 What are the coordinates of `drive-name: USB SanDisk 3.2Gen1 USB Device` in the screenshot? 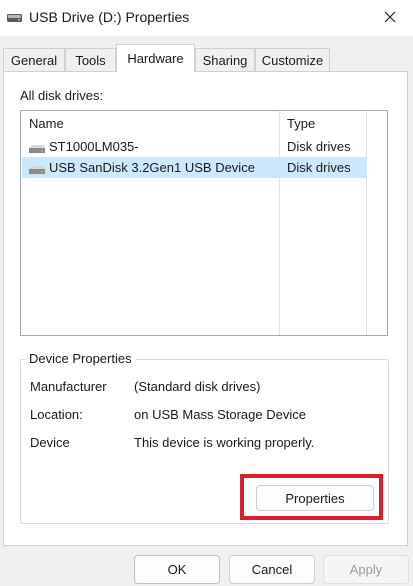 It's located at (152, 167).